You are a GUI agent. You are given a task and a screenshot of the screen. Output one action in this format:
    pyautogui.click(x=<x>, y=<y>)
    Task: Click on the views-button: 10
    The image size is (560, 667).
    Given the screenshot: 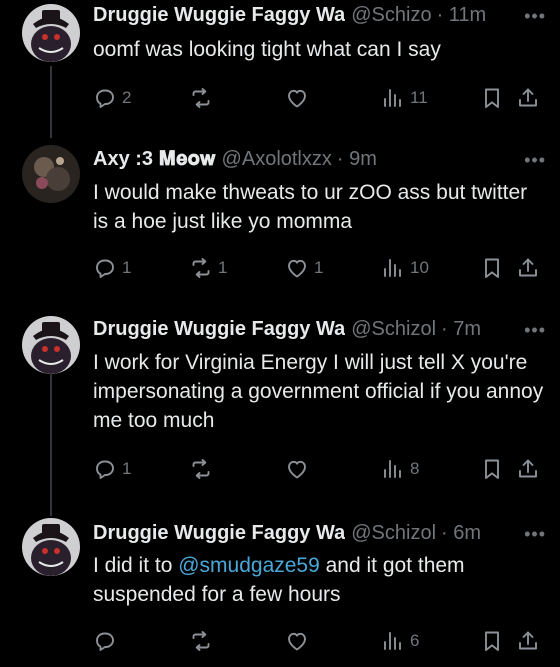 What is the action you would take?
    pyautogui.click(x=405, y=268)
    